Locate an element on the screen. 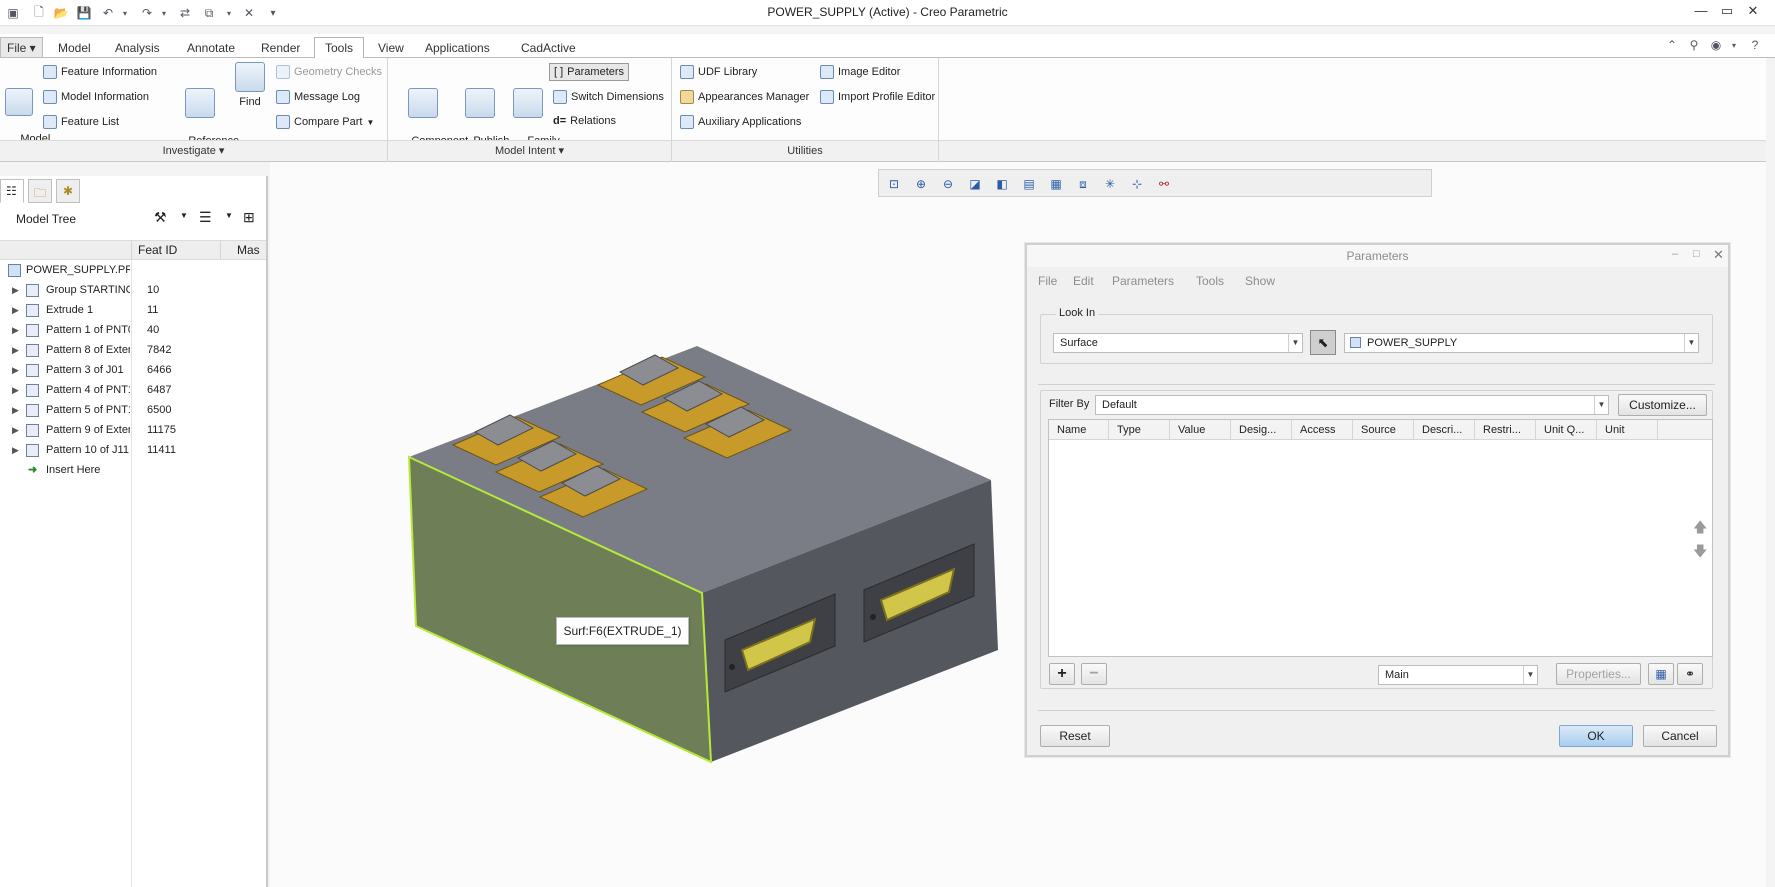  select-item-button: ⬉ is located at coordinates (1323, 342).